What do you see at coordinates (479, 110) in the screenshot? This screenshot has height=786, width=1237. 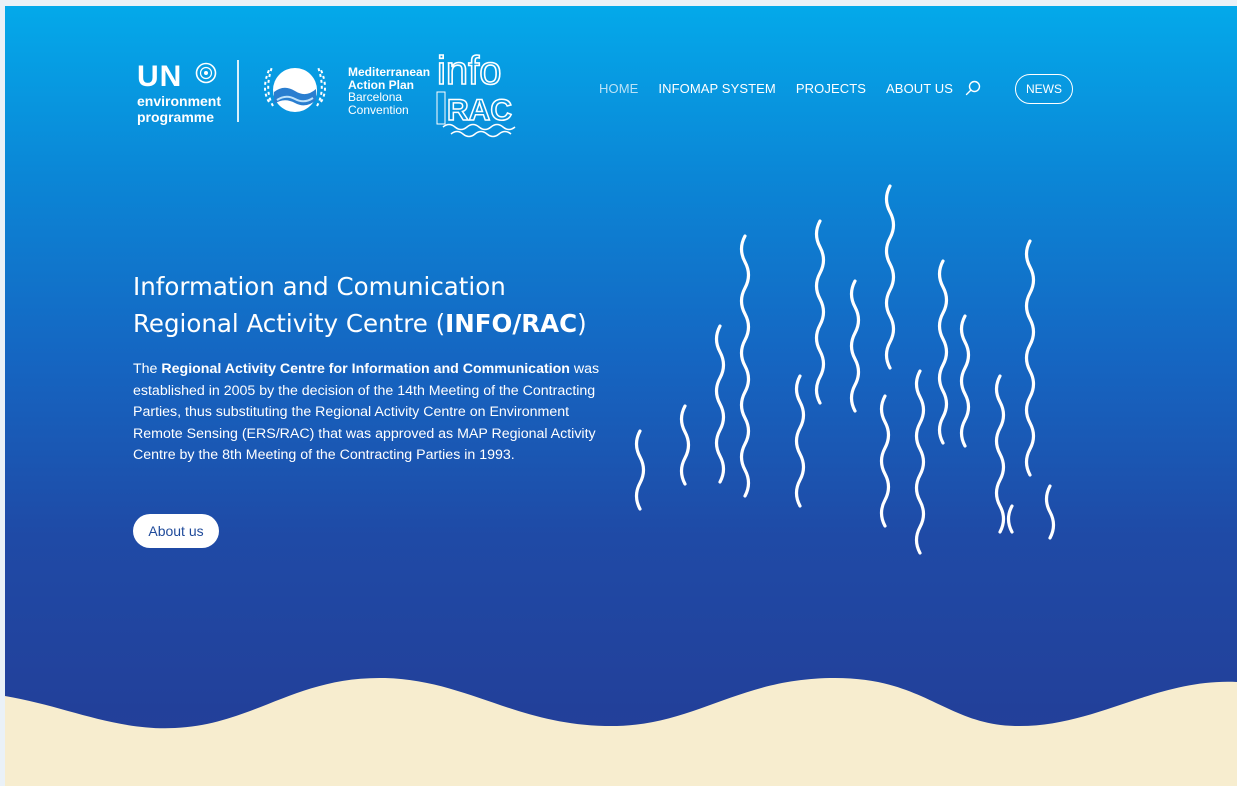 I see `info-logo-bottom: RAC` at bounding box center [479, 110].